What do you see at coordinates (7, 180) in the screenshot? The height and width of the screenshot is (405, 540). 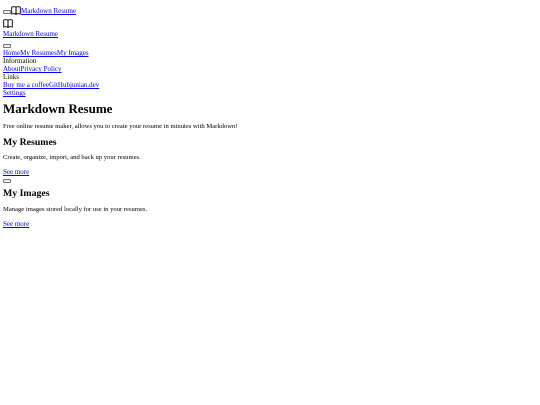 I see `section-toggle-button` at bounding box center [7, 180].